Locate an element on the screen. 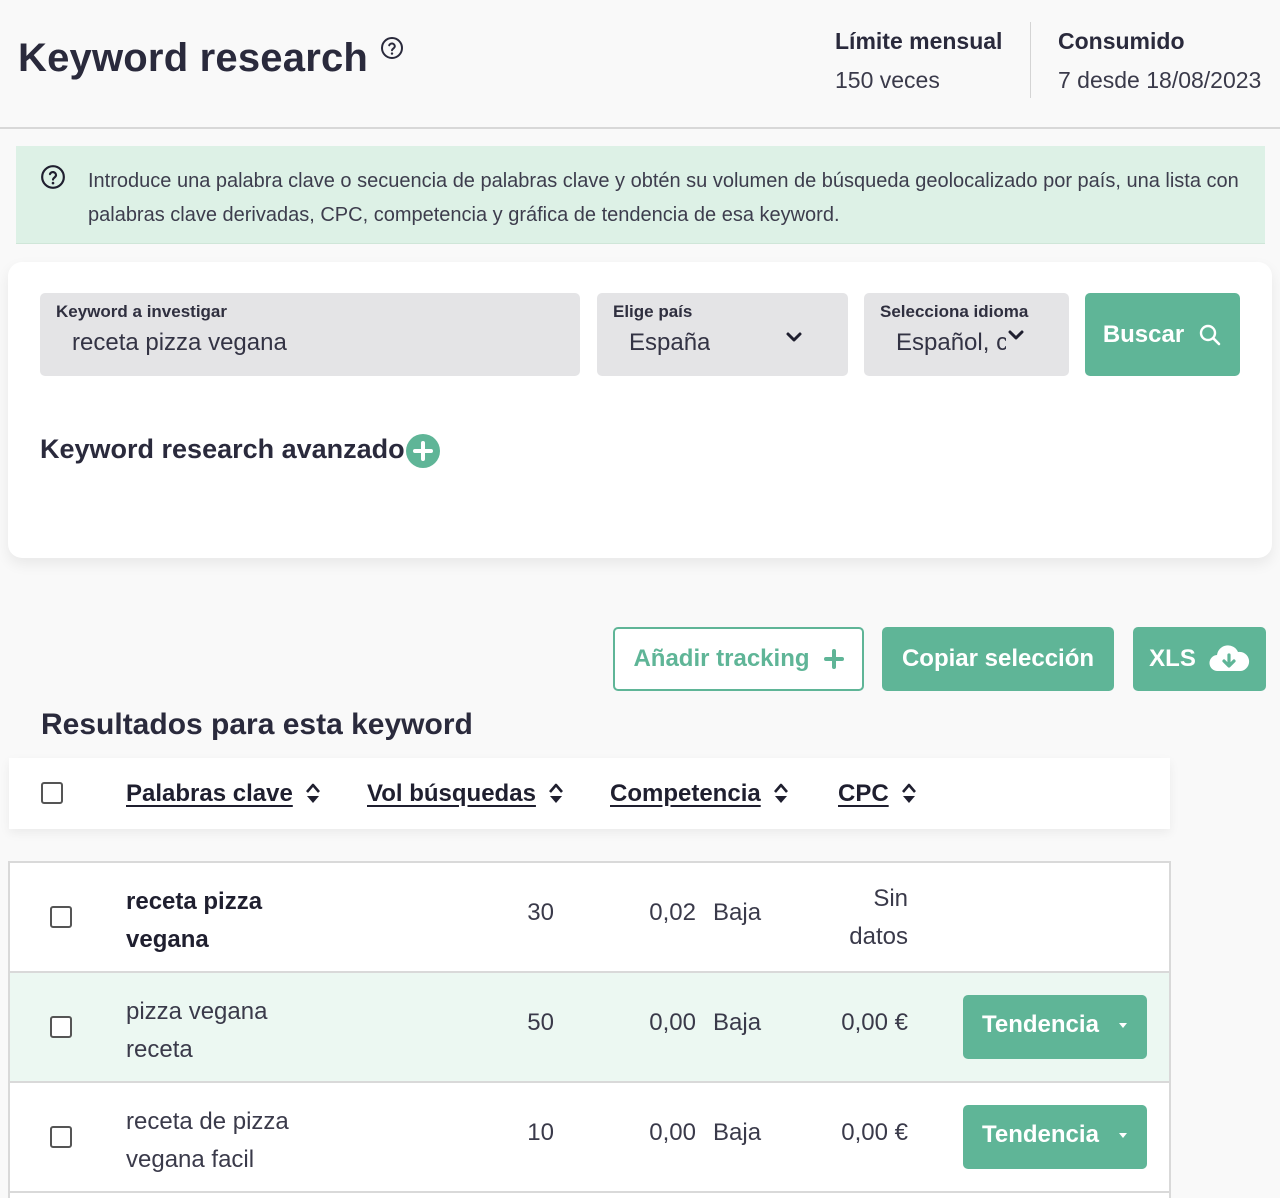  column-header-competition: Competencia is located at coordinates (699, 794).